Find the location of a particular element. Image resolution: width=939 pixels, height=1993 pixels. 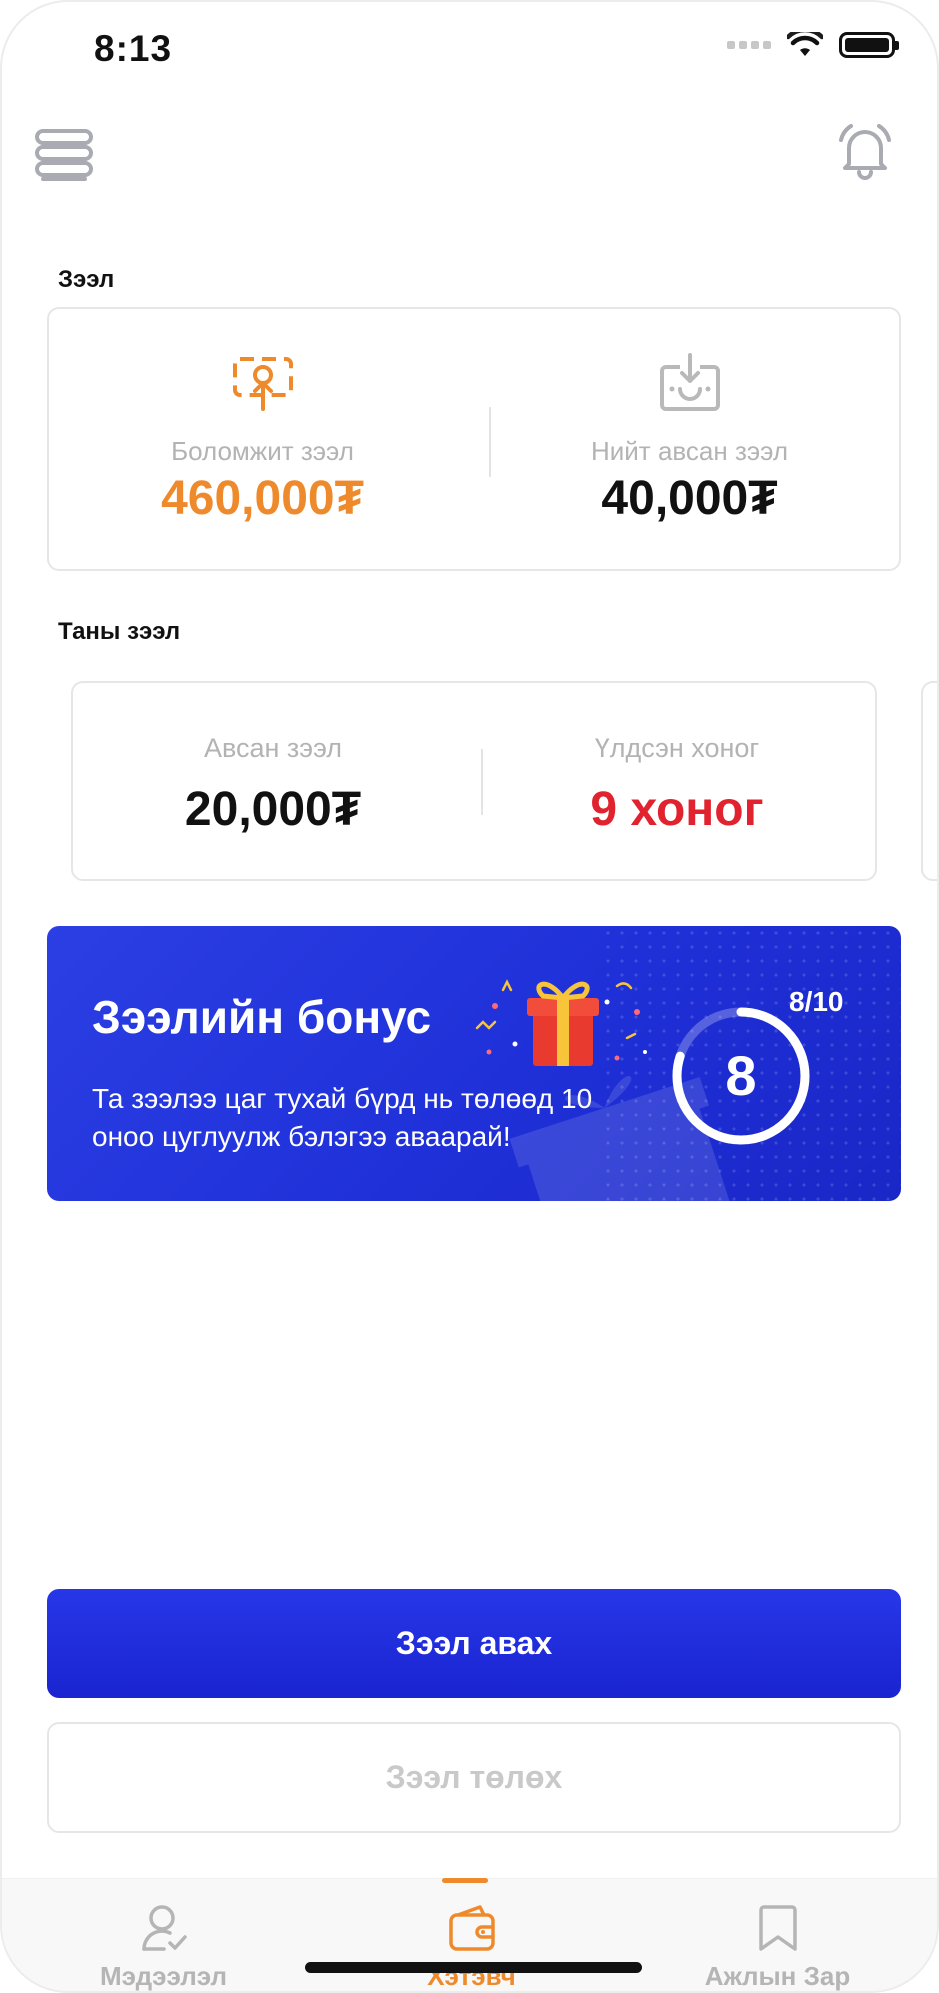

remaining-days-value: 9 хоног is located at coordinates (677, 809).